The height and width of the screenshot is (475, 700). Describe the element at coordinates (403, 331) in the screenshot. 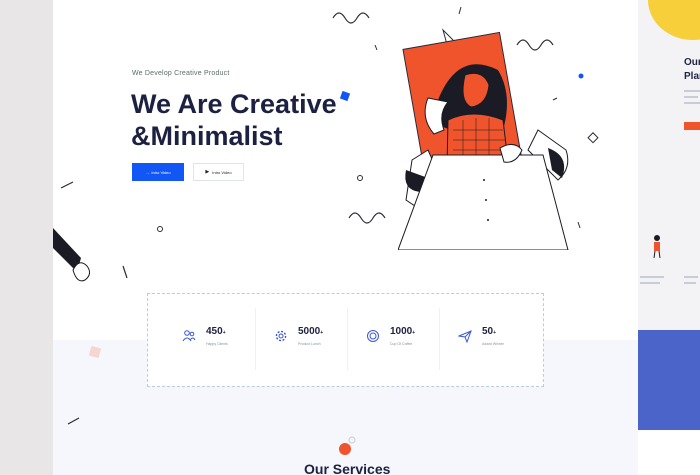

I see `stat-value: 1000+` at that location.